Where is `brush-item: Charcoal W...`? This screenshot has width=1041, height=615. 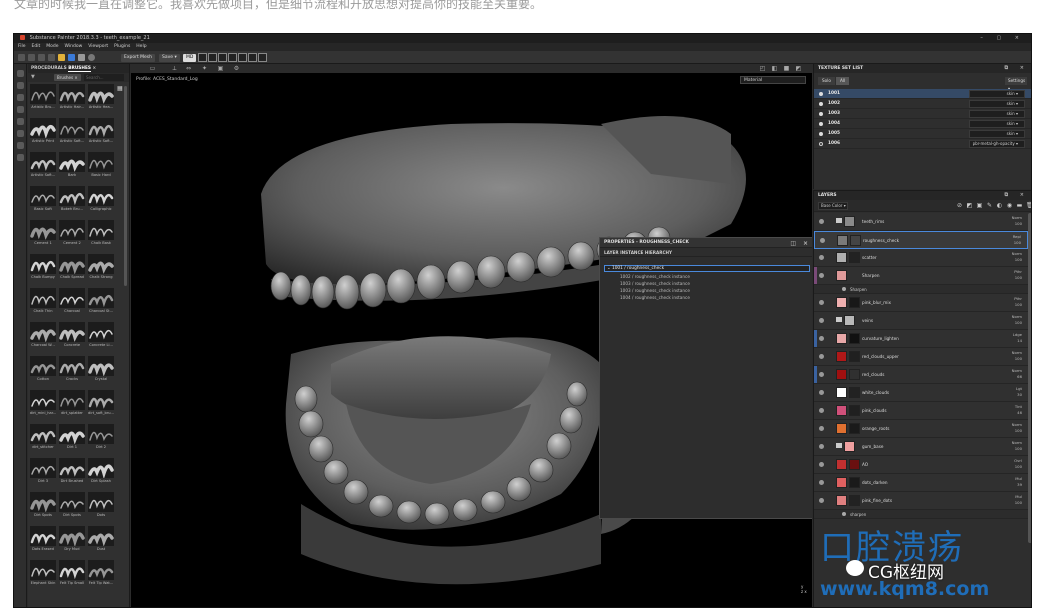
brush-item: Charcoal W... is located at coordinates (43, 337).